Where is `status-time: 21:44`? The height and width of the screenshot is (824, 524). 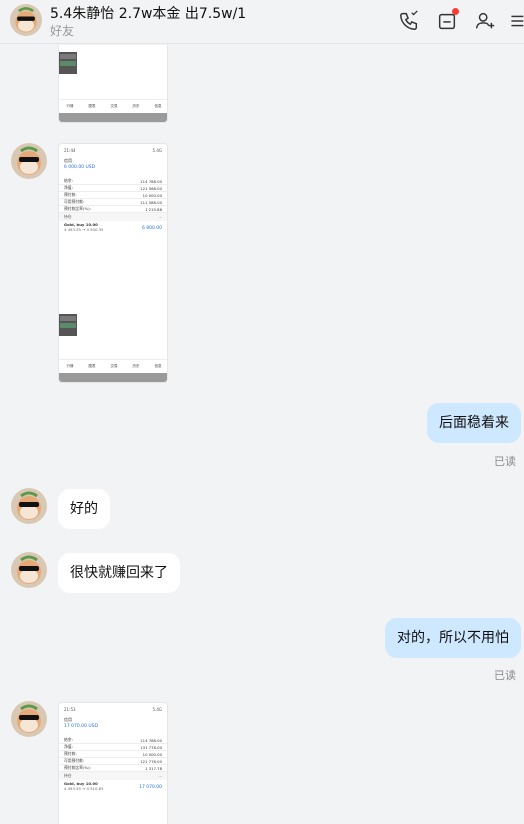
status-time: 21:44 is located at coordinates (70, 150).